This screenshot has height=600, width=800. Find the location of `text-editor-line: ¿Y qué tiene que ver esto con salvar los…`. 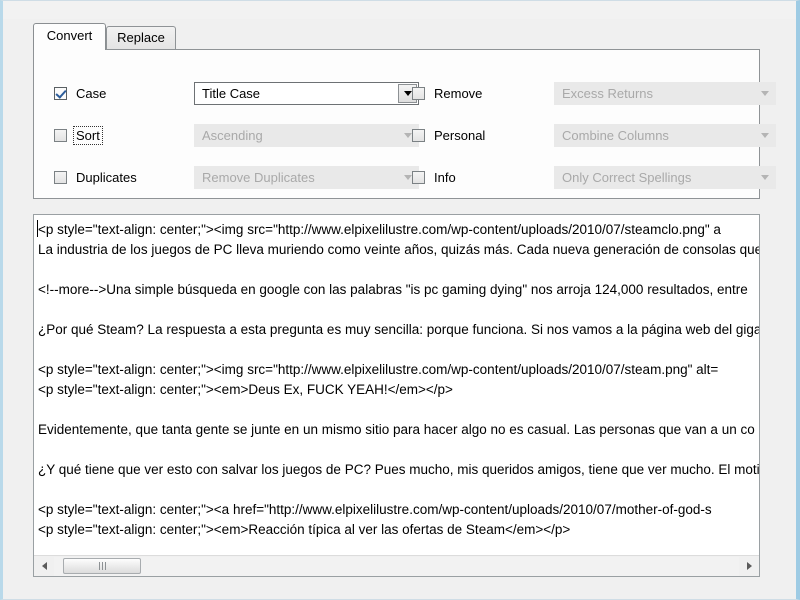

text-editor-line: ¿Y qué tiene que ver esto con salvar los… is located at coordinates (398, 469).